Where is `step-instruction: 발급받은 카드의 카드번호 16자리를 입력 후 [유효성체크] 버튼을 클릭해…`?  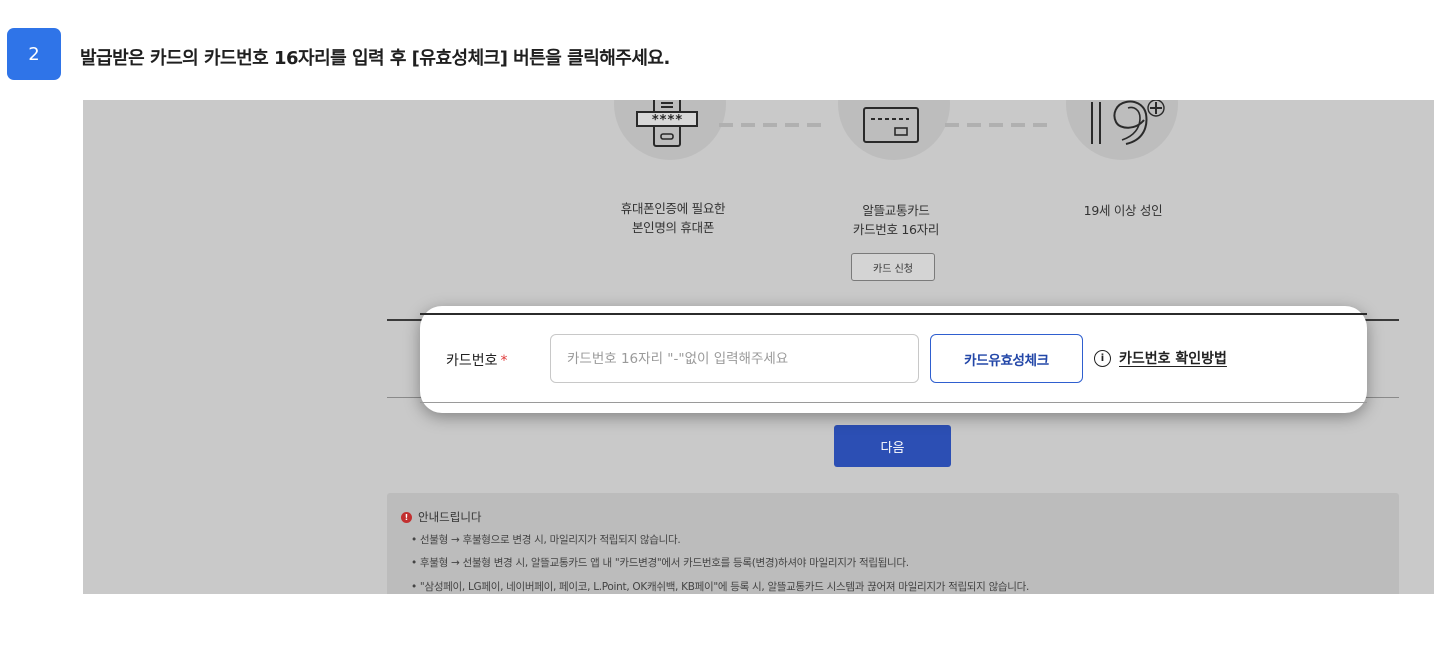
step-instruction: 발급받은 카드의 카드번호 16자리를 입력 후 [유효성체크] 버튼을 클릭해… is located at coordinates (375, 58).